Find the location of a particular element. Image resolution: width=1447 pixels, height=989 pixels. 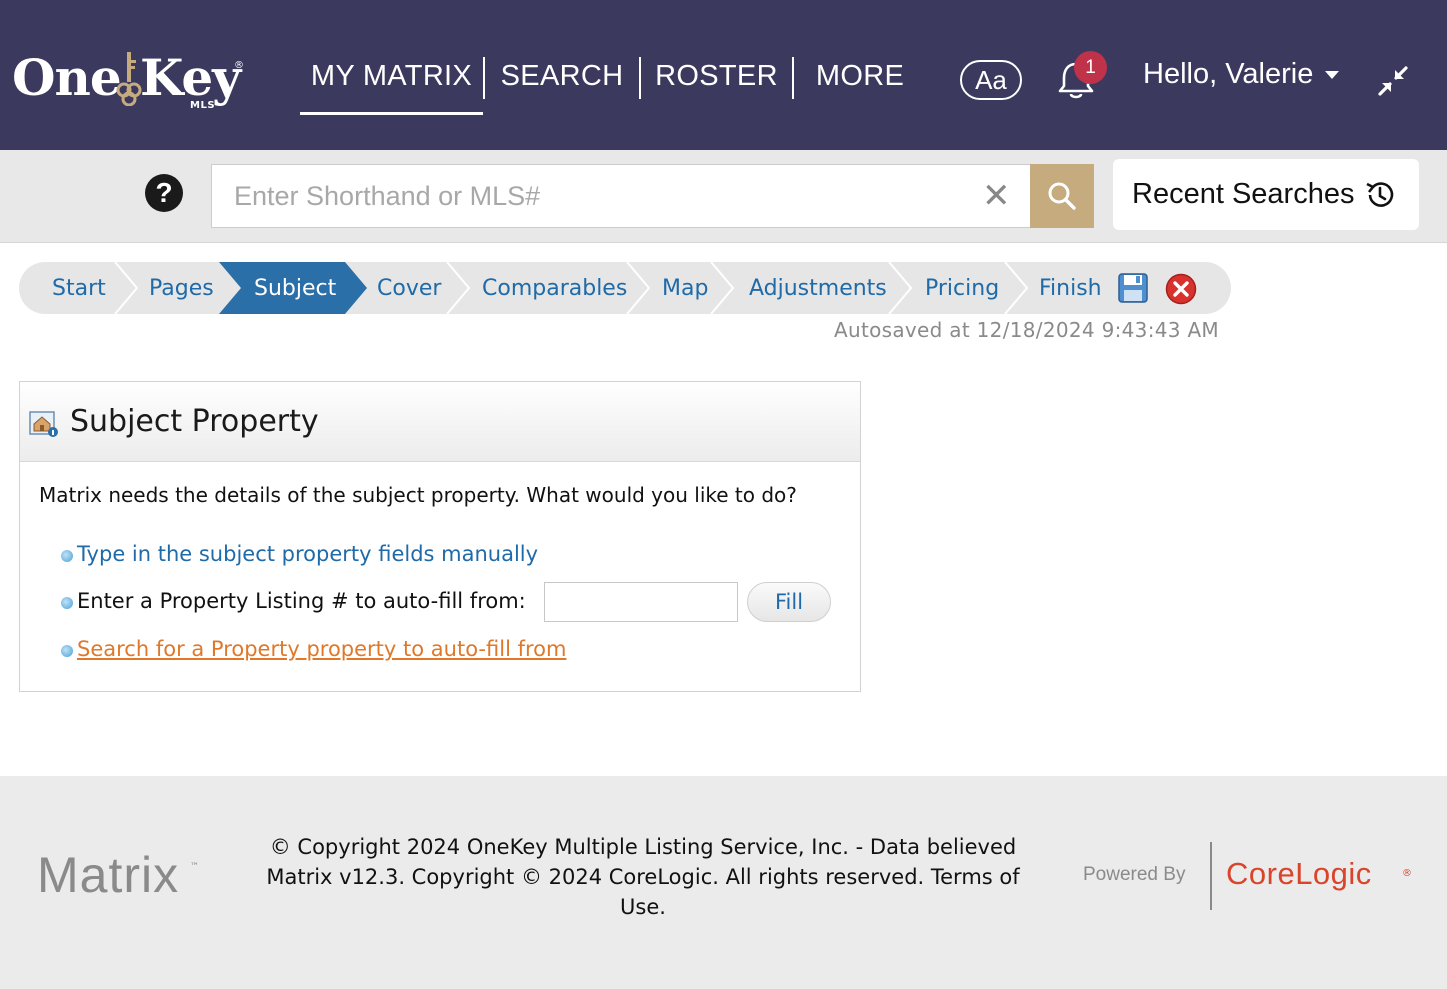

property-icon is located at coordinates (43, 424).